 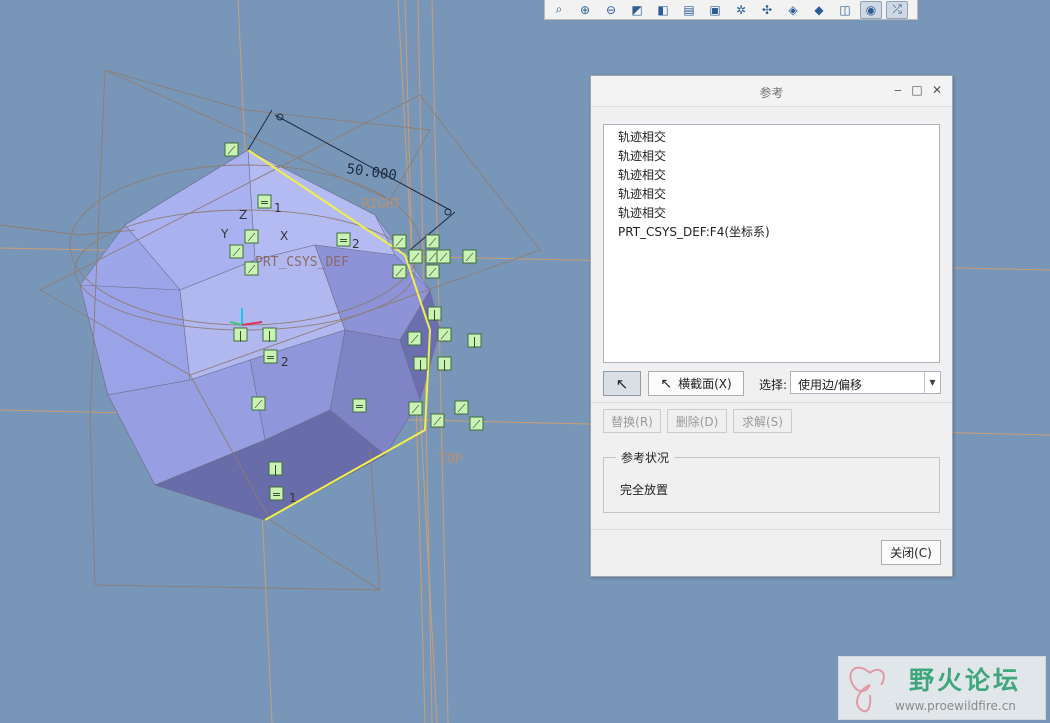 What do you see at coordinates (644, 490) in the screenshot?
I see `reference-status-text: 完全放置` at bounding box center [644, 490].